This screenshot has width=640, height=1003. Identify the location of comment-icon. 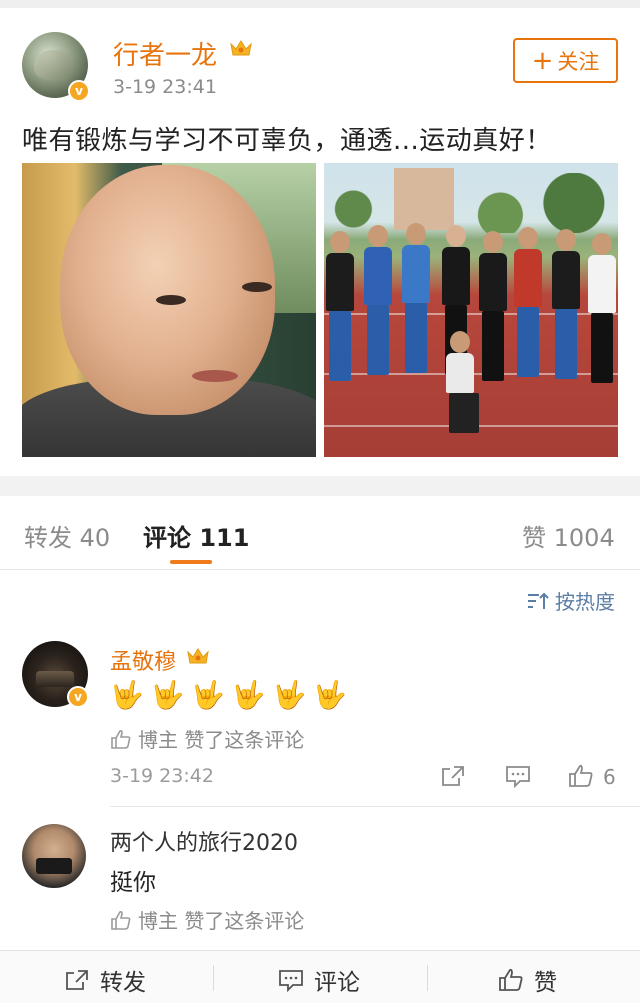
(291, 981).